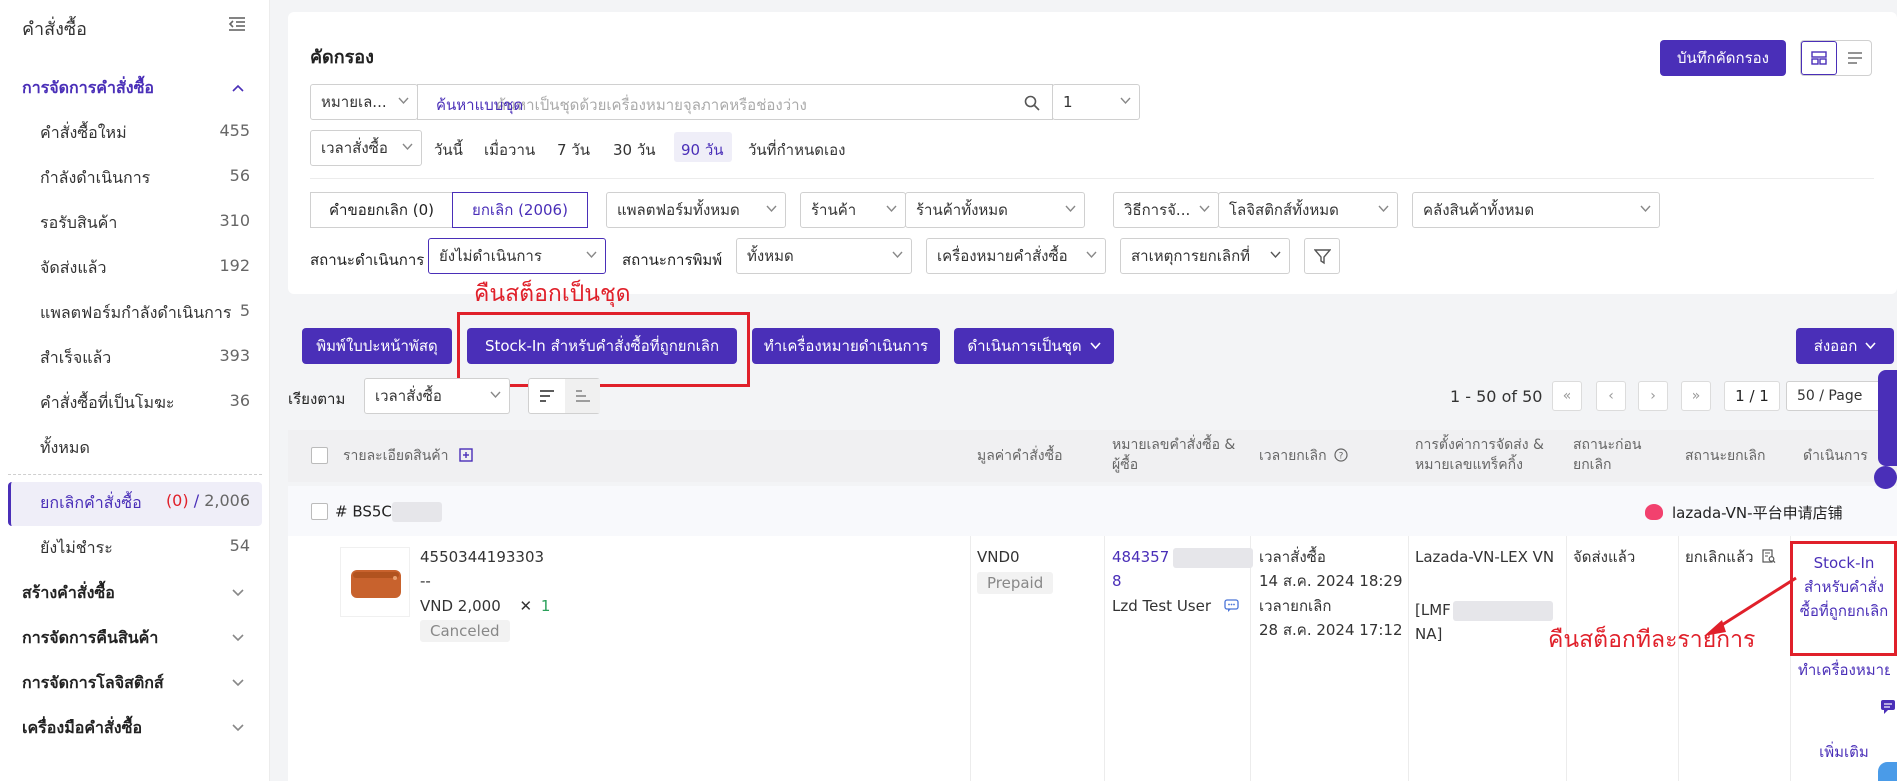 Image resolution: width=1897 pixels, height=781 pixels. I want to click on product-sku: 4550344193303, so click(482, 557).